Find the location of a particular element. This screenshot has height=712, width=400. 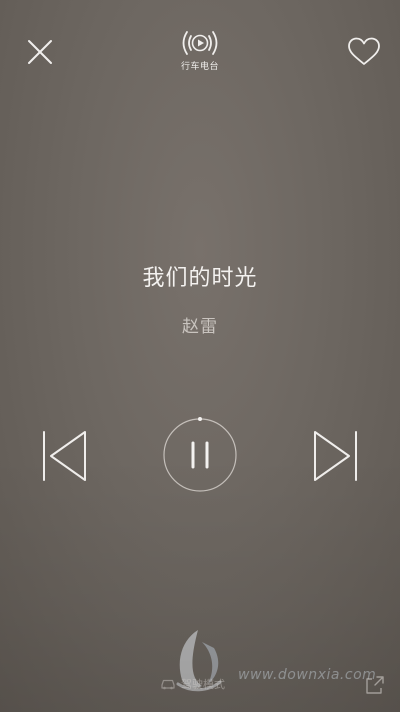

watermark-text: www.downxia.com is located at coordinates (307, 675).